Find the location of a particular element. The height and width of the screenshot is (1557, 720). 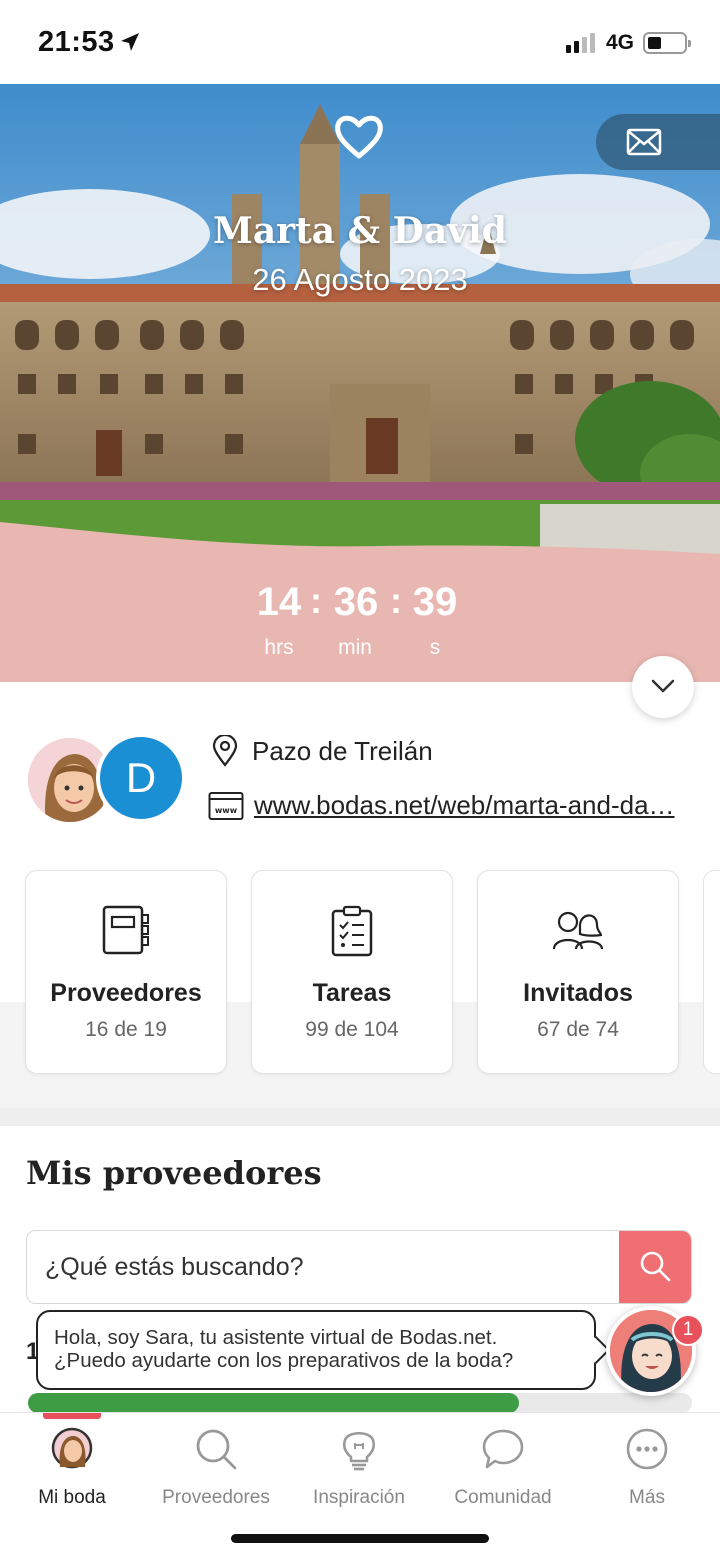

tab-label: Inspiración is located at coordinates (359, 1497).